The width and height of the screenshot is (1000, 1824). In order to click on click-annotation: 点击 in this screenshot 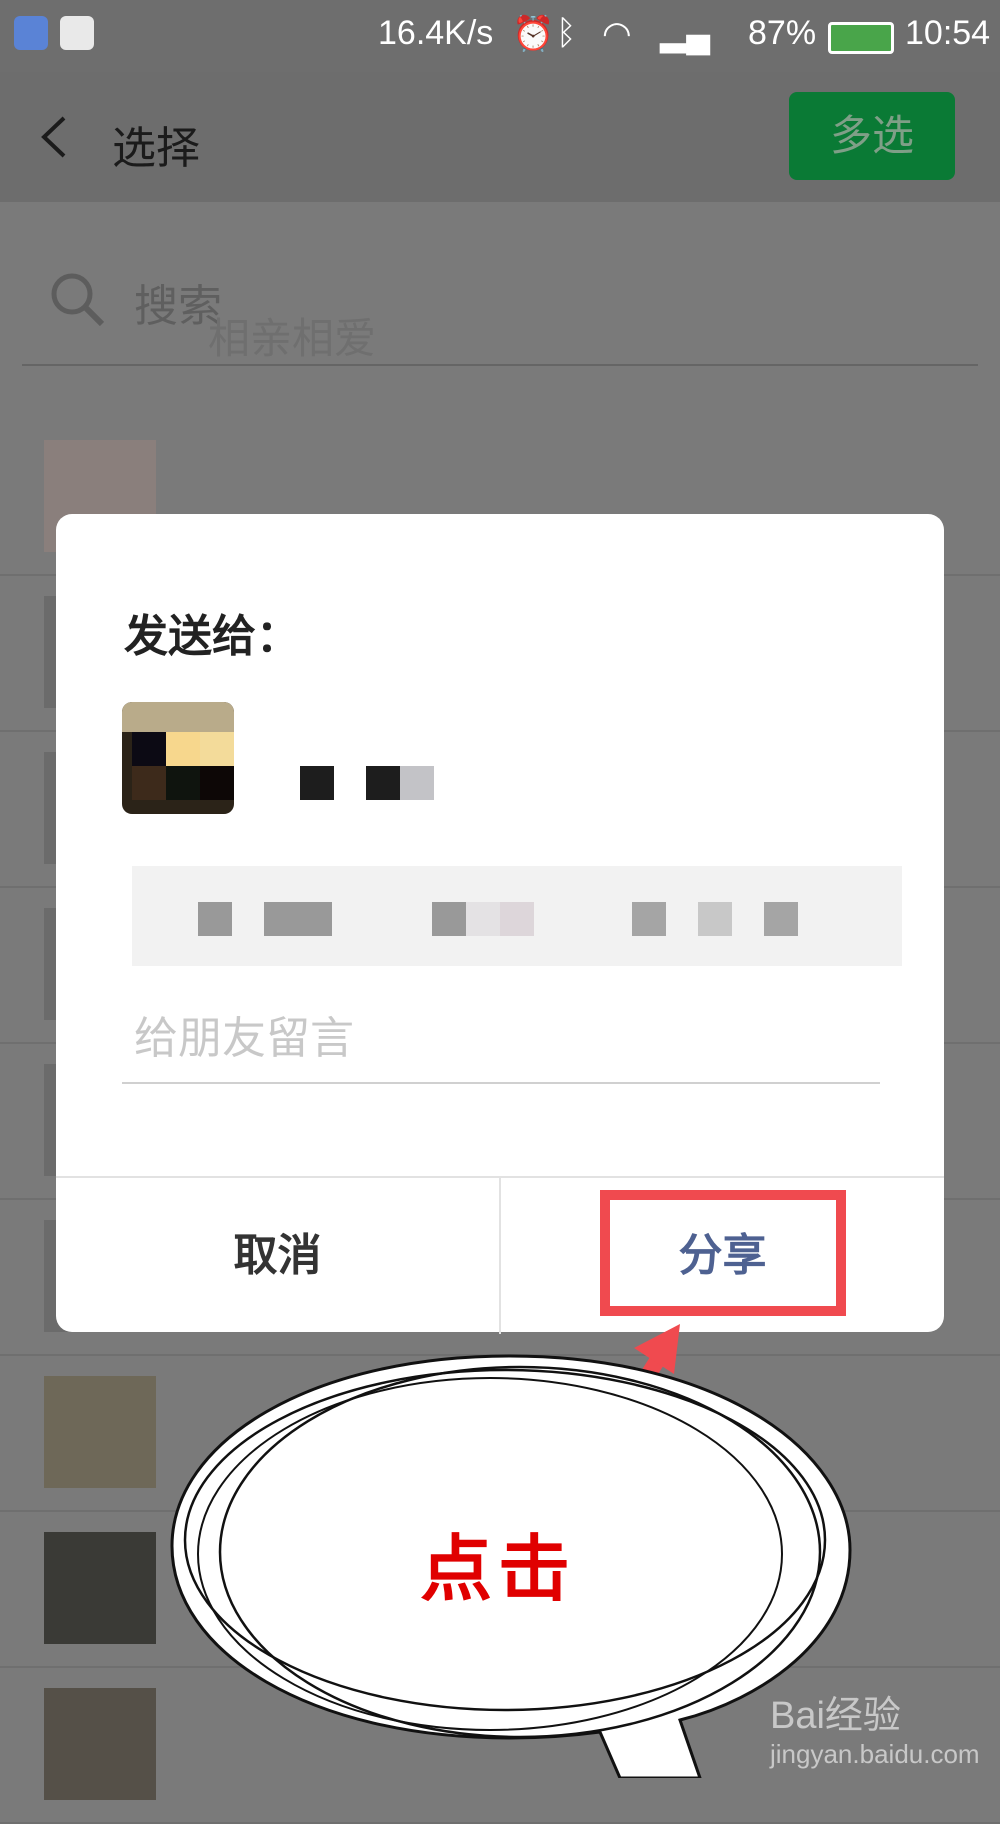, I will do `click(498, 1569)`.